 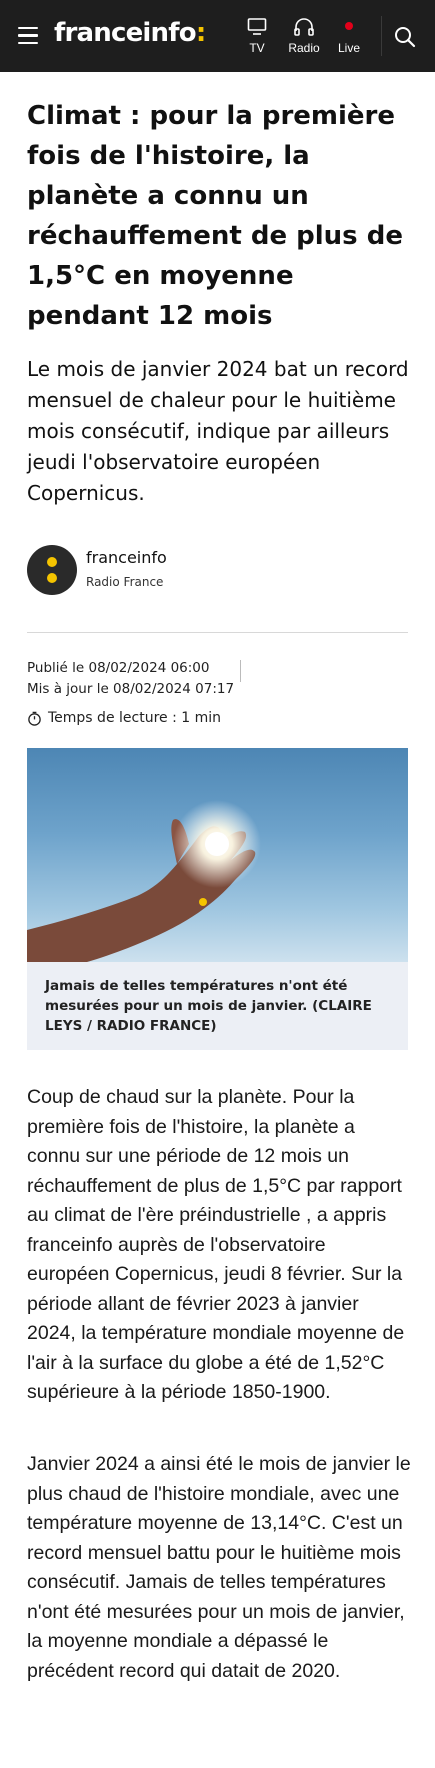 I want to click on live-dot-icon, so click(x=349, y=26).